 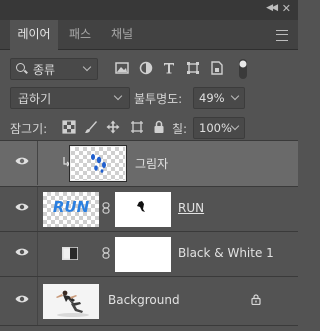 What do you see at coordinates (122, 34) in the screenshot?
I see `tab-channels: 채널` at bounding box center [122, 34].